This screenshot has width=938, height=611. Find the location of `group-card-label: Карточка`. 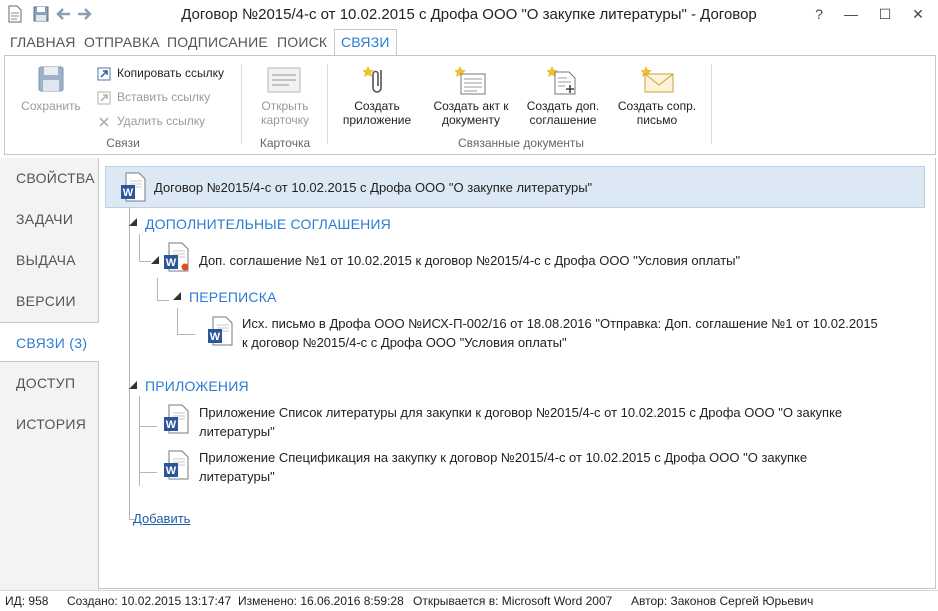

group-card-label: Карточка is located at coordinates (285, 143).